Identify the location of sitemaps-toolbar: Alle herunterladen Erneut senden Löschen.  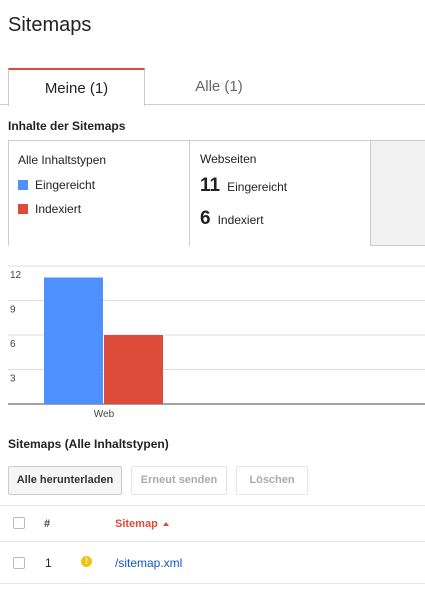
(212, 480).